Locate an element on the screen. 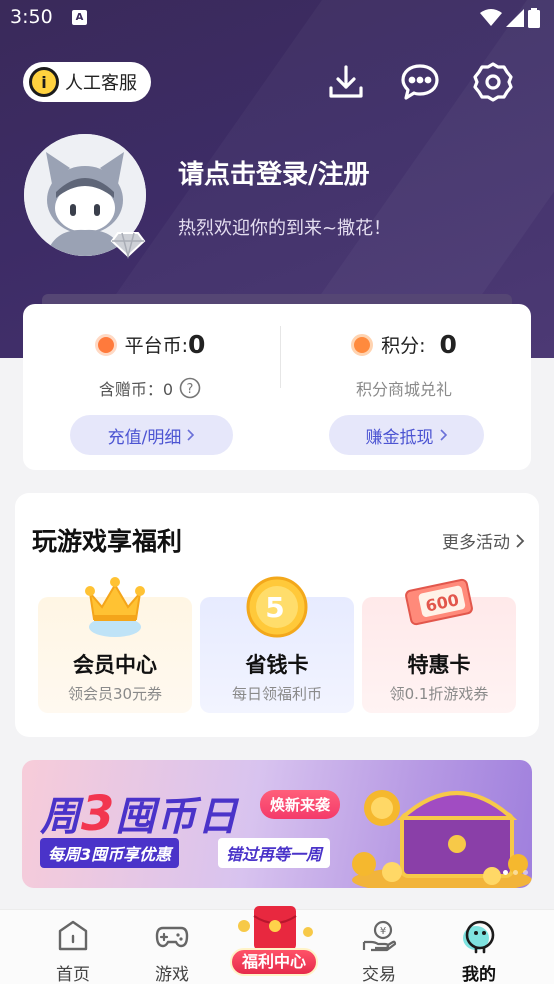 This screenshot has width=554, height=984. welfare-center-label: 福利中心 is located at coordinates (274, 962).